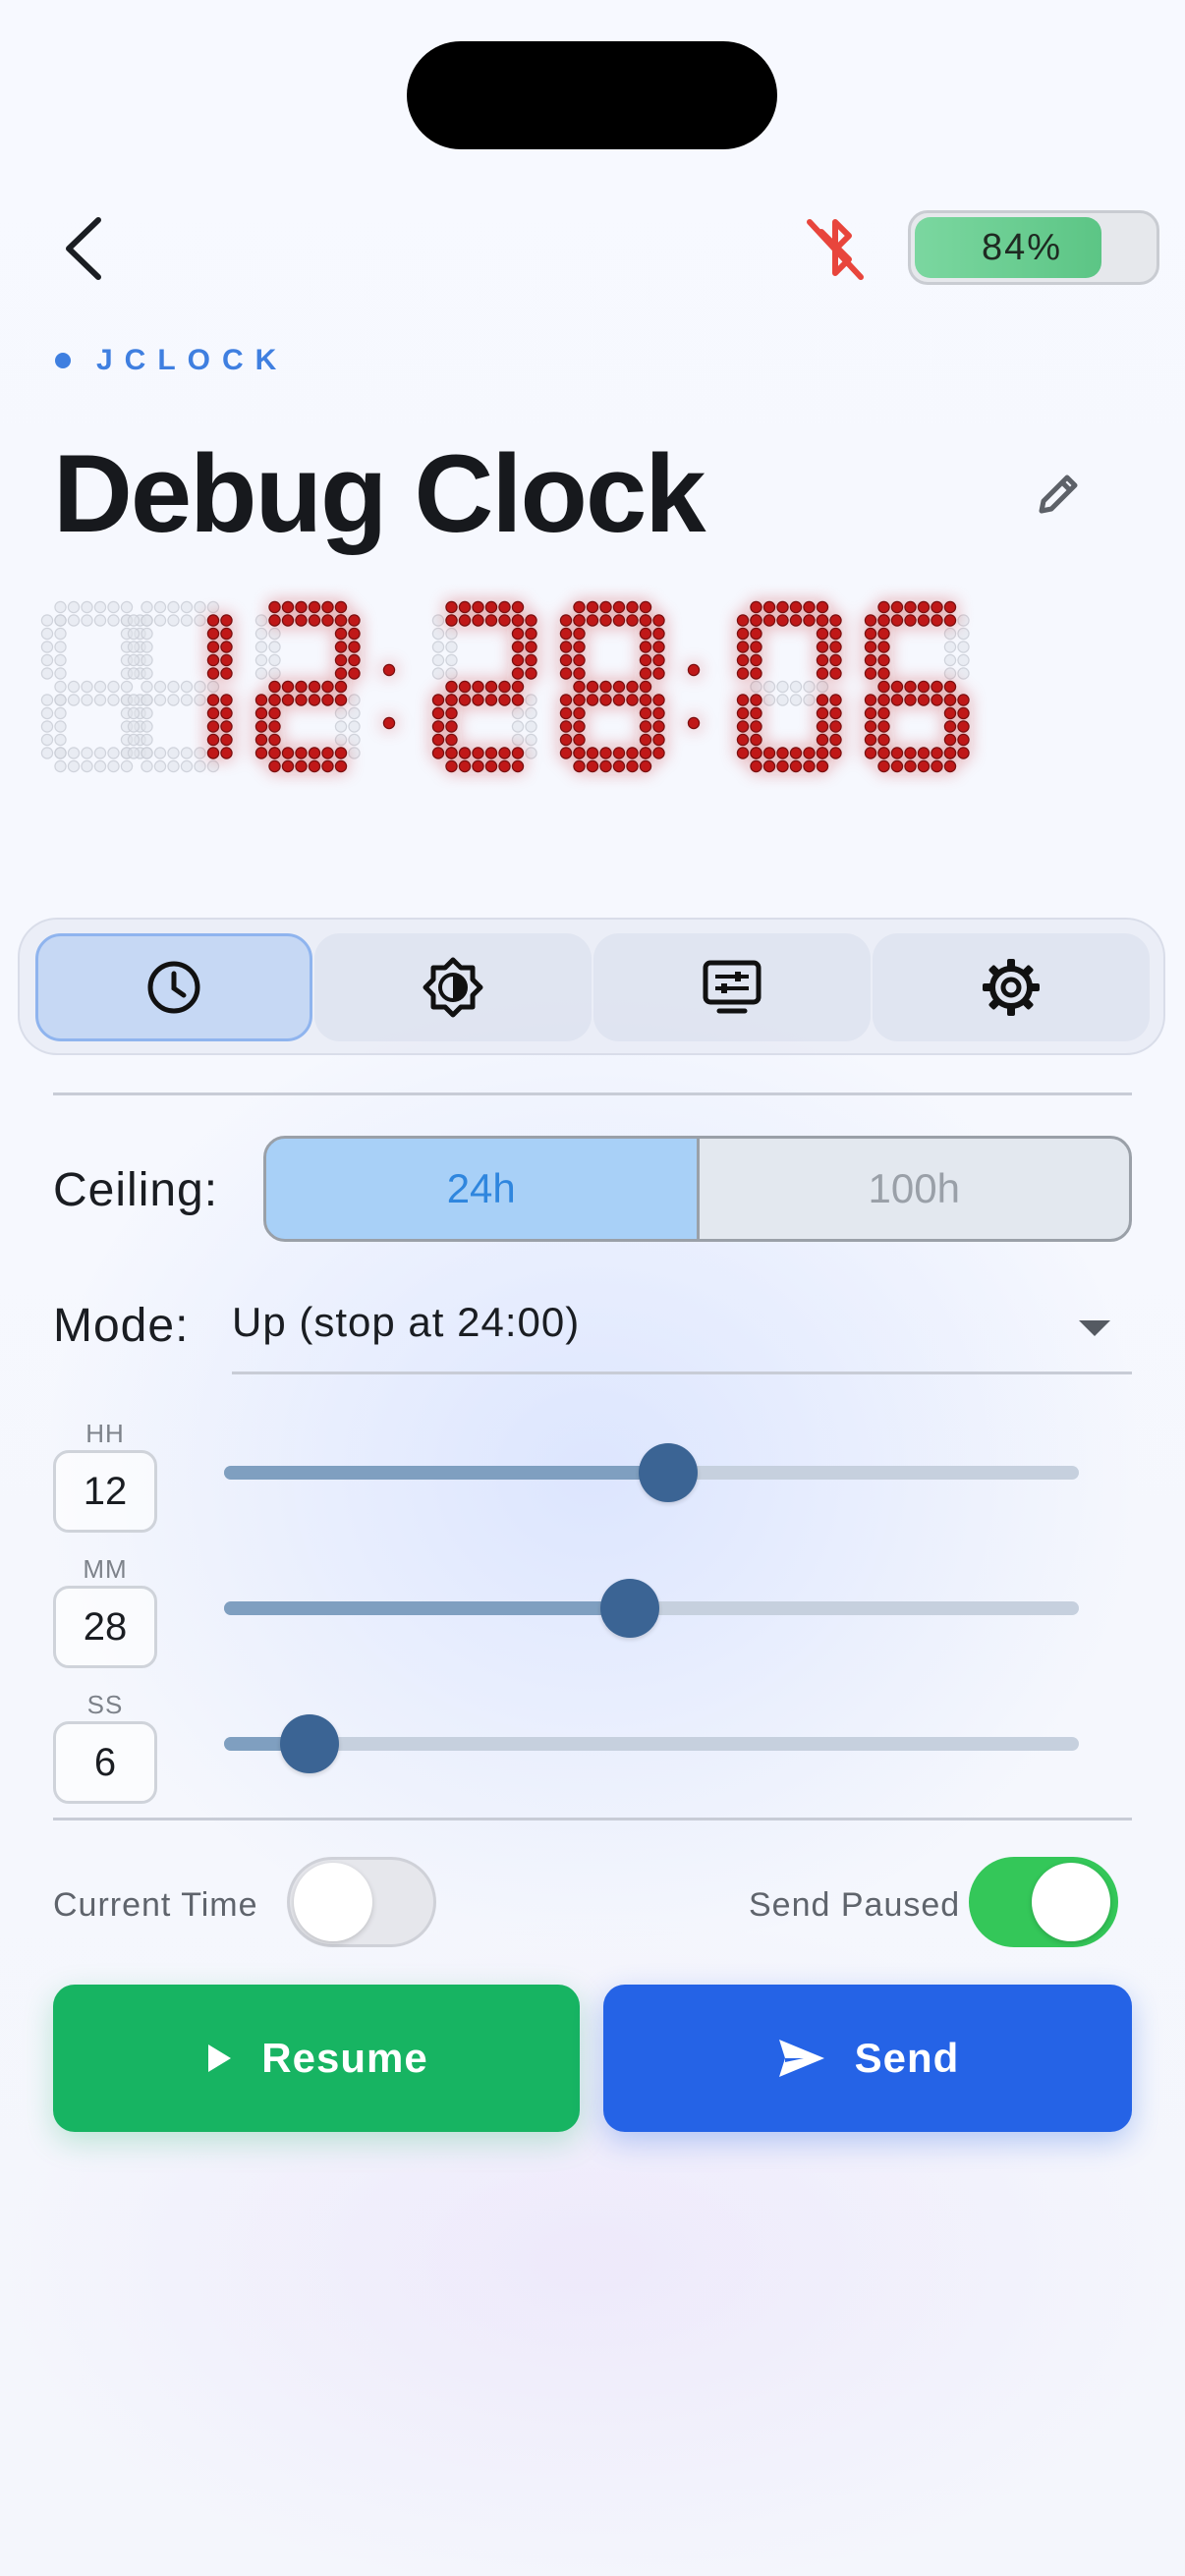 This screenshot has width=1185, height=2576. Describe the element at coordinates (310, 1743) in the screenshot. I see `seconds-slider-thumb` at that location.